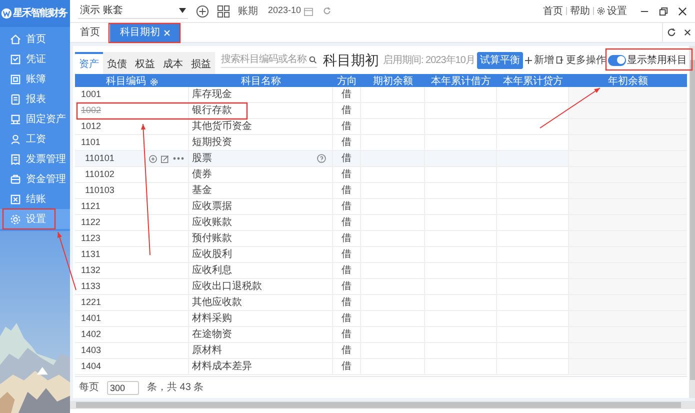 This screenshot has height=413, width=695. Describe the element at coordinates (123, 387) in the screenshot. I see `per-page-field: 300` at that location.